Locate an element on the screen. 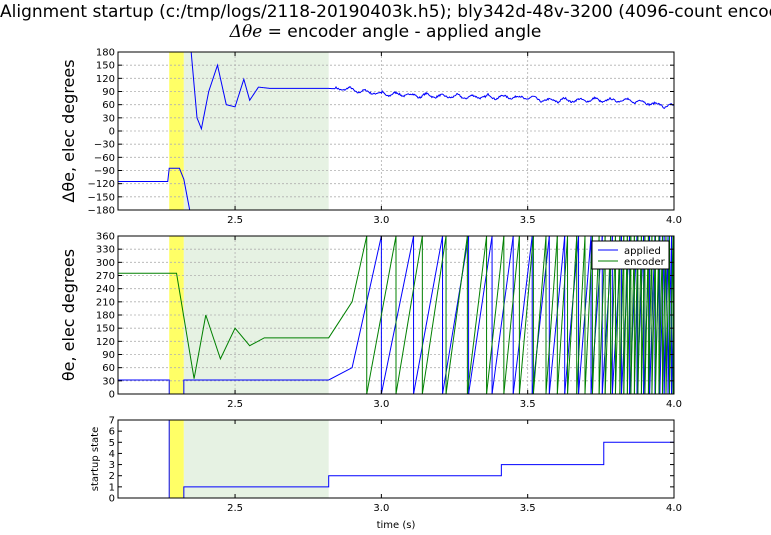 Image resolution: width=771 pixels, height=535 pixels. y-tick-label: 240 is located at coordinates (105, 289).